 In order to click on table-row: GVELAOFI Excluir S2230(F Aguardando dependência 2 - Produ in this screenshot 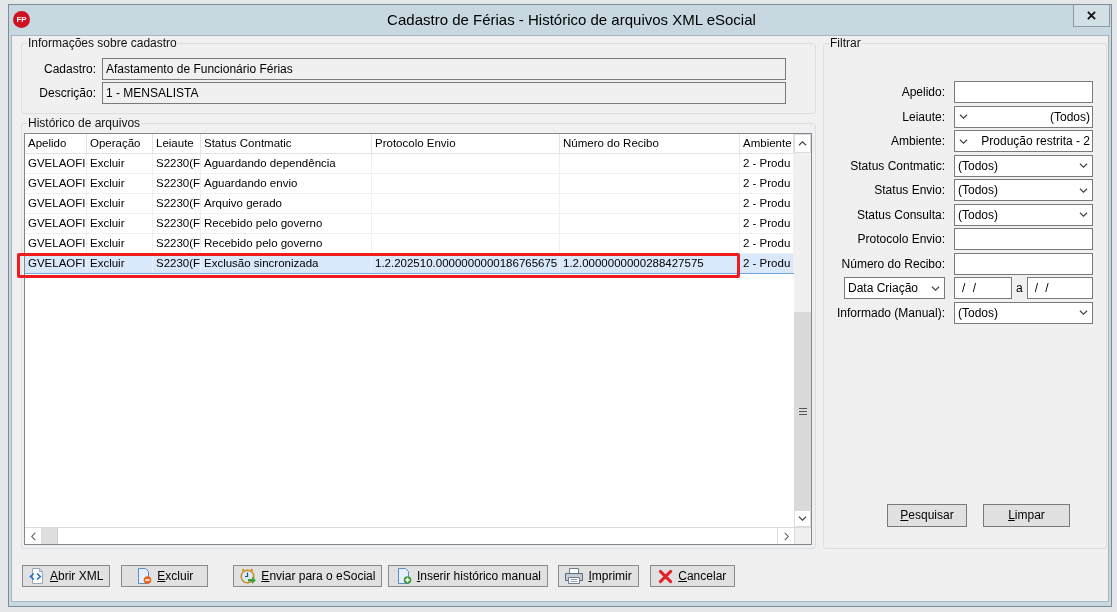, I will do `click(409, 164)`.